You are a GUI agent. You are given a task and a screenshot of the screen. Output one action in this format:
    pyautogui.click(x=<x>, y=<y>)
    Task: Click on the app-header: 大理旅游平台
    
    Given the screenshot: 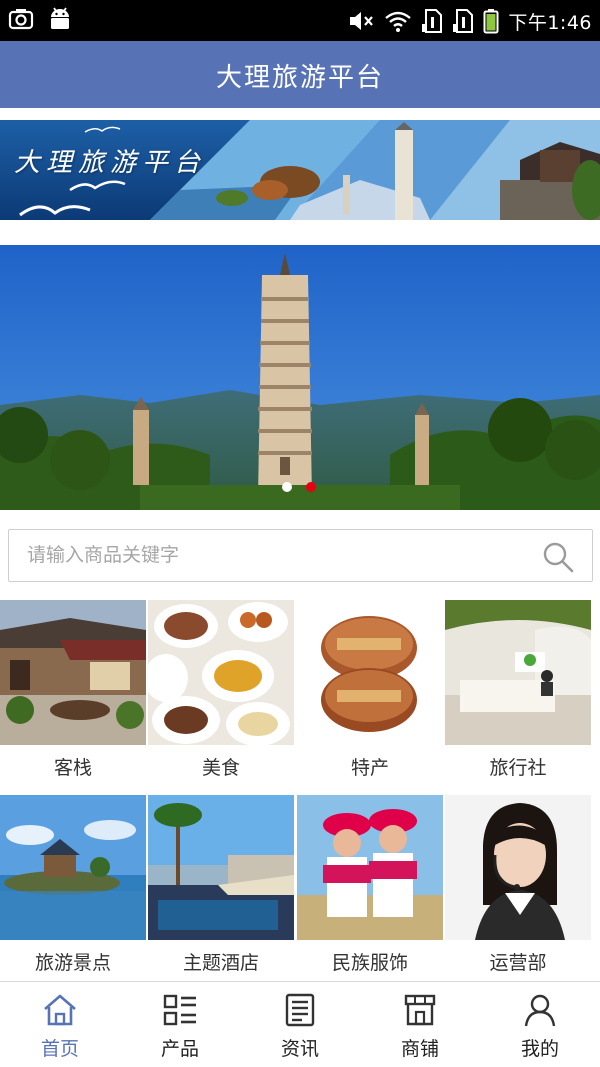 What is the action you would take?
    pyautogui.click(x=300, y=74)
    